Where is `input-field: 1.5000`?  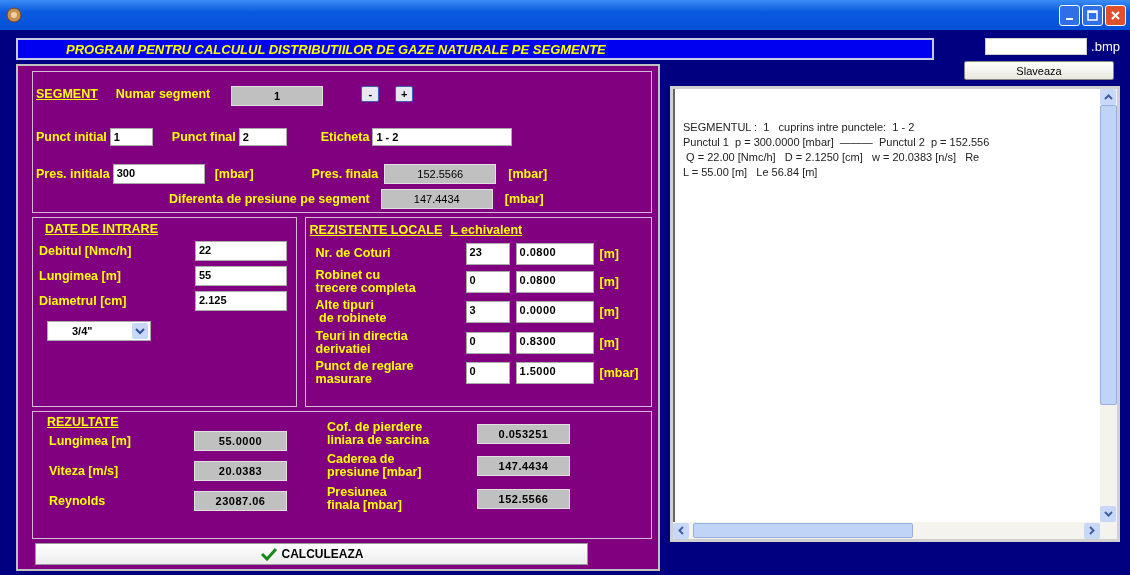 input-field: 1.5000 is located at coordinates (554, 372).